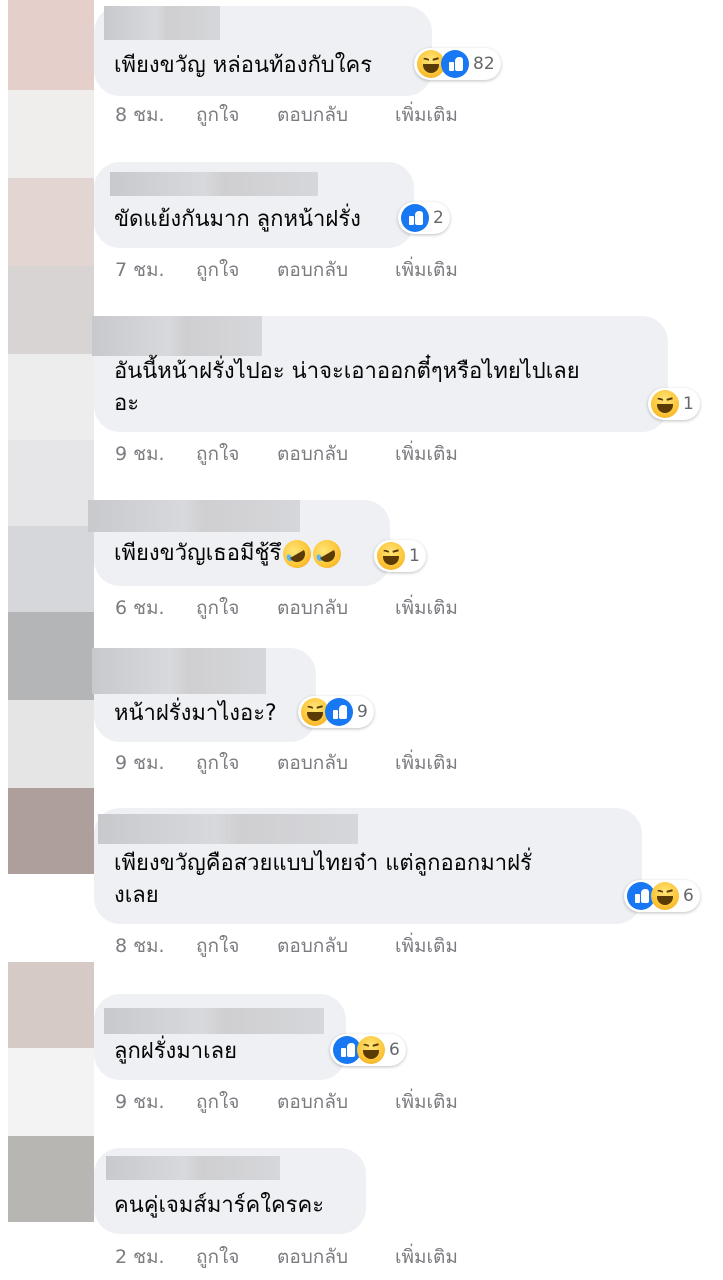  I want to click on reaction-summary: 9, so click(336, 712).